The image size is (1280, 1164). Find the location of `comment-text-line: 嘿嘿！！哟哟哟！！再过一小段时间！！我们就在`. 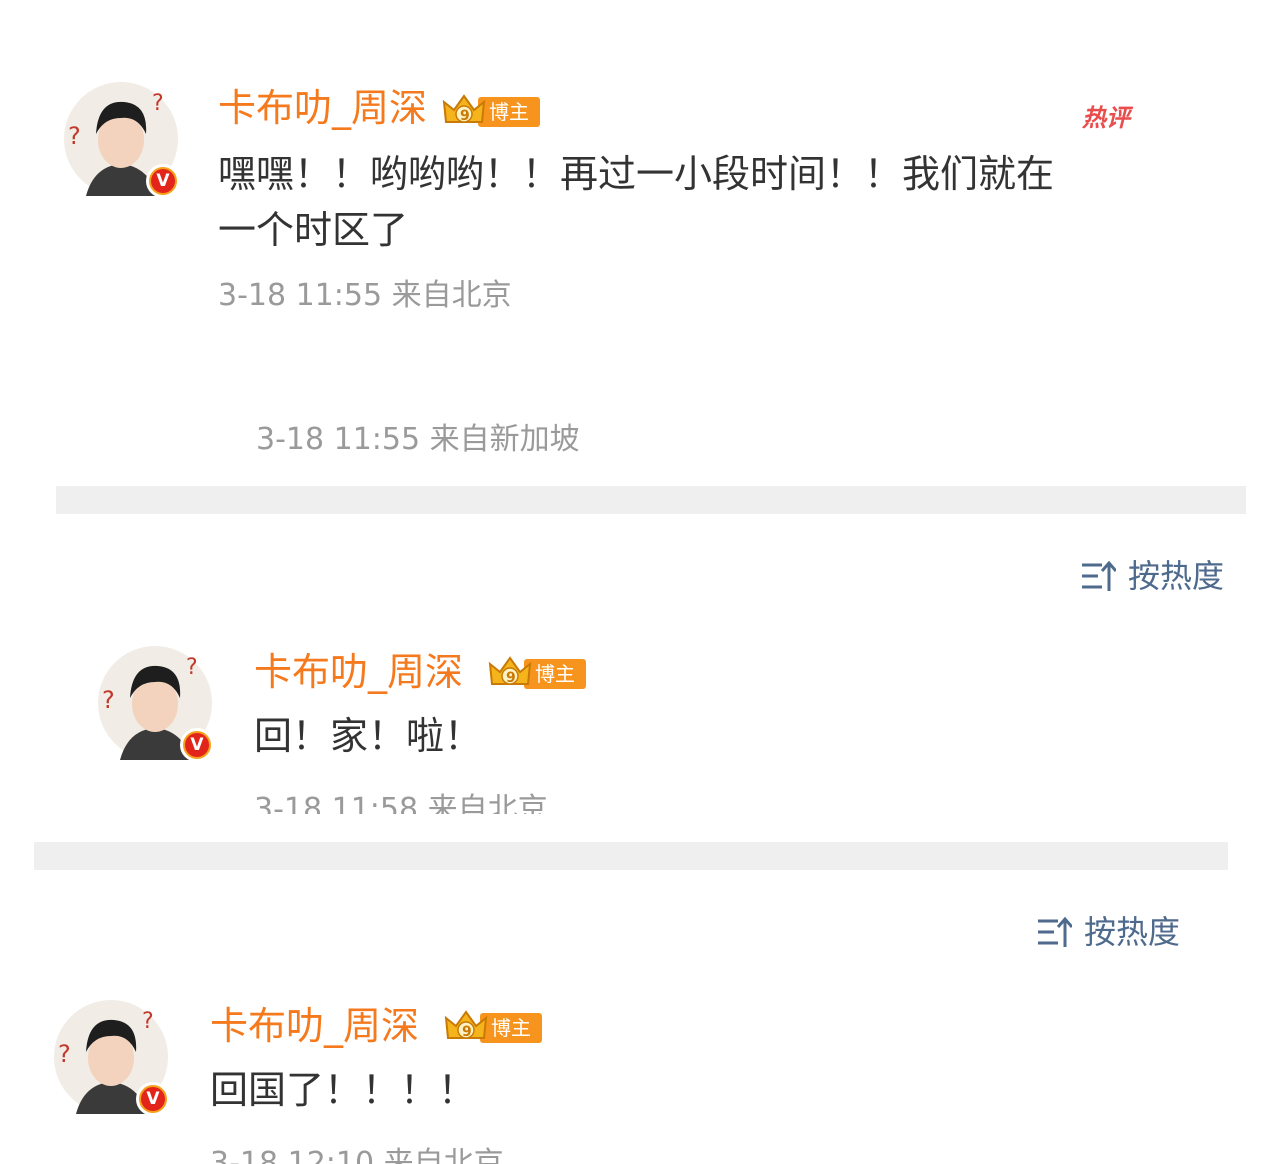

comment-text-line: 嘿嘿！！哟哟哟！！再过一小段时间！！我们就在 is located at coordinates (636, 174).